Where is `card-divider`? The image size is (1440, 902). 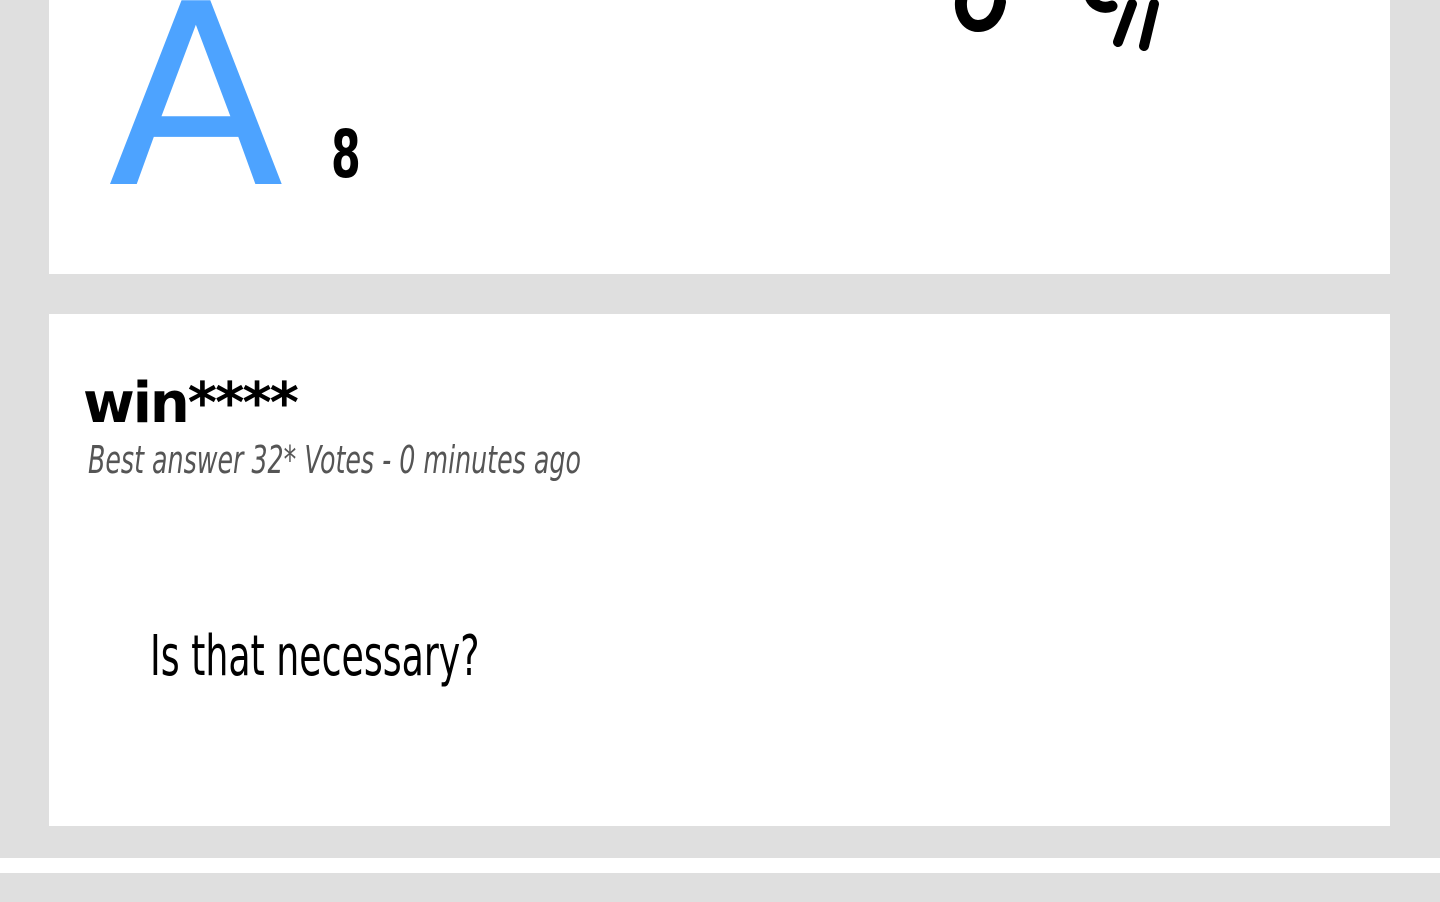 card-divider is located at coordinates (720, 865).